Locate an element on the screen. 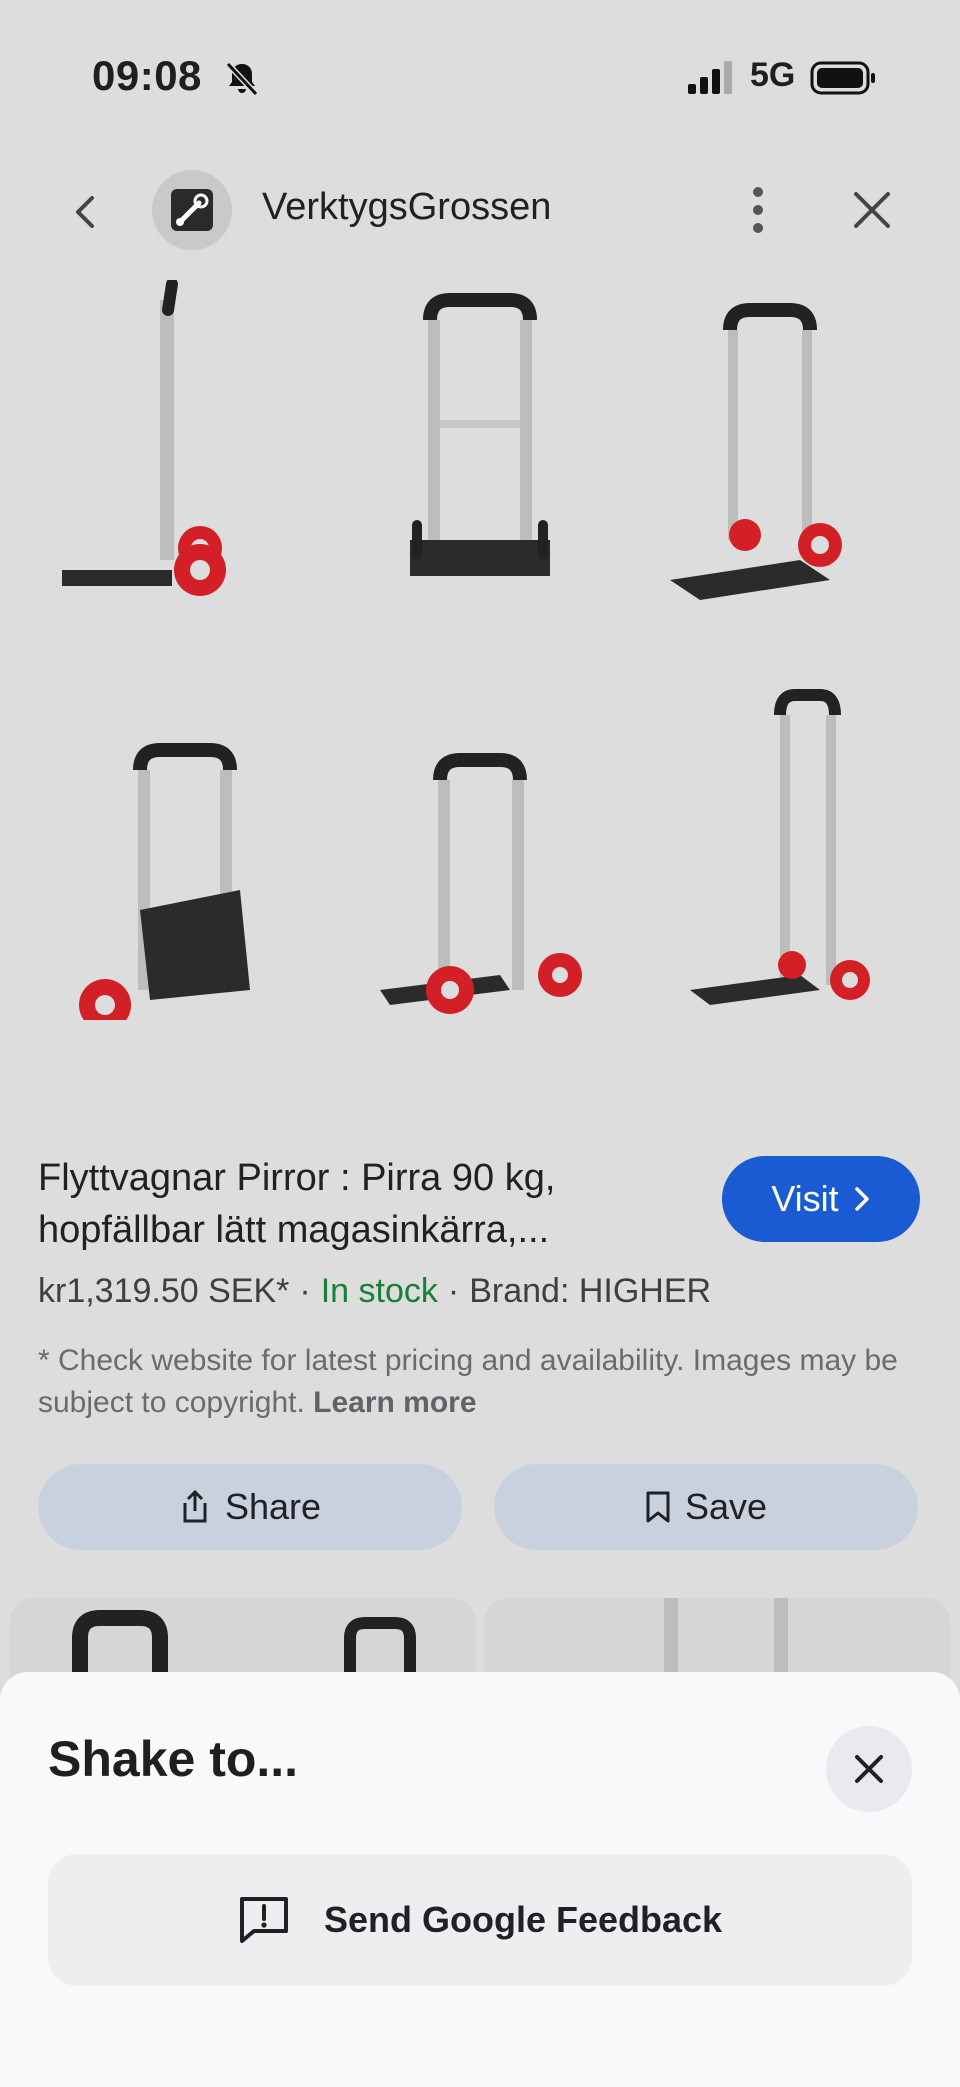  product-image-perspective is located at coordinates (480, 840).